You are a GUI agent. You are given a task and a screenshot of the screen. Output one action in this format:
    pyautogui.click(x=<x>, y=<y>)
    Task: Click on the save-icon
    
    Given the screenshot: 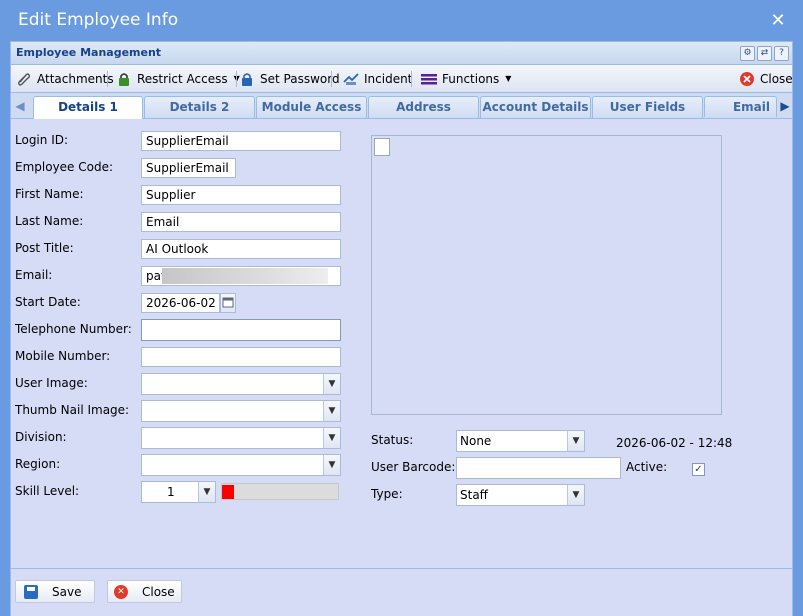 What is the action you would take?
    pyautogui.click(x=31, y=591)
    